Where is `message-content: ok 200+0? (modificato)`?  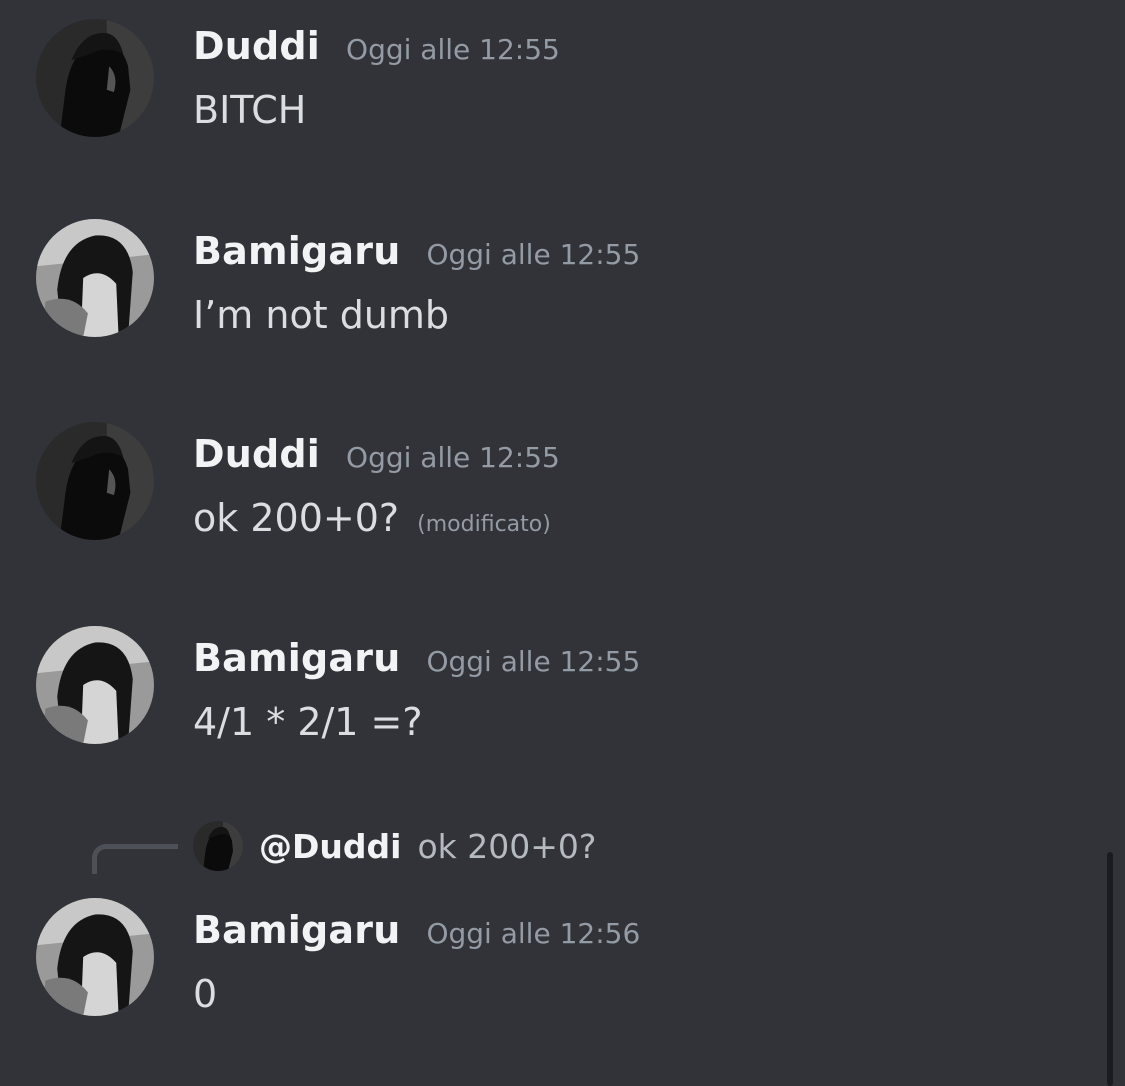 message-content: ok 200+0? (modificato) is located at coordinates (372, 518).